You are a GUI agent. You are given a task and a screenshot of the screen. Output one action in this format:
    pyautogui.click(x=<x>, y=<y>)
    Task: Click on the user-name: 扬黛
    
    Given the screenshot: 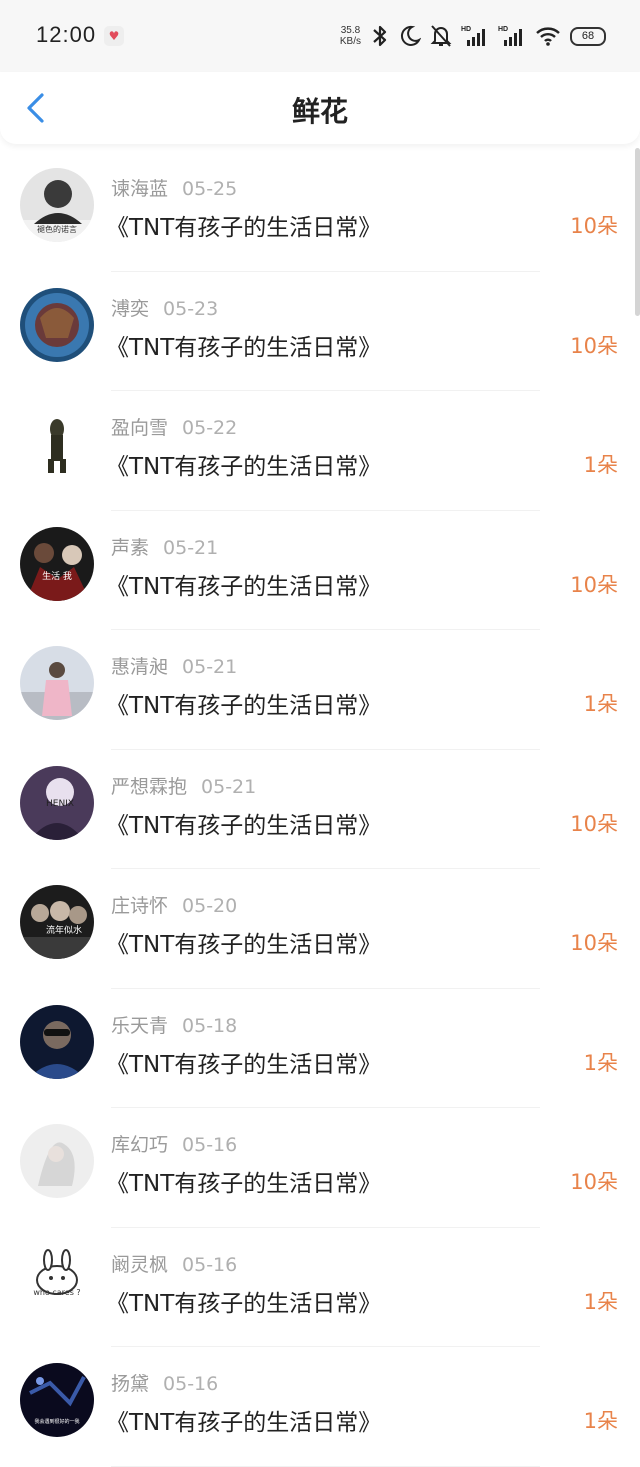 What is the action you would take?
    pyautogui.click(x=130, y=1384)
    